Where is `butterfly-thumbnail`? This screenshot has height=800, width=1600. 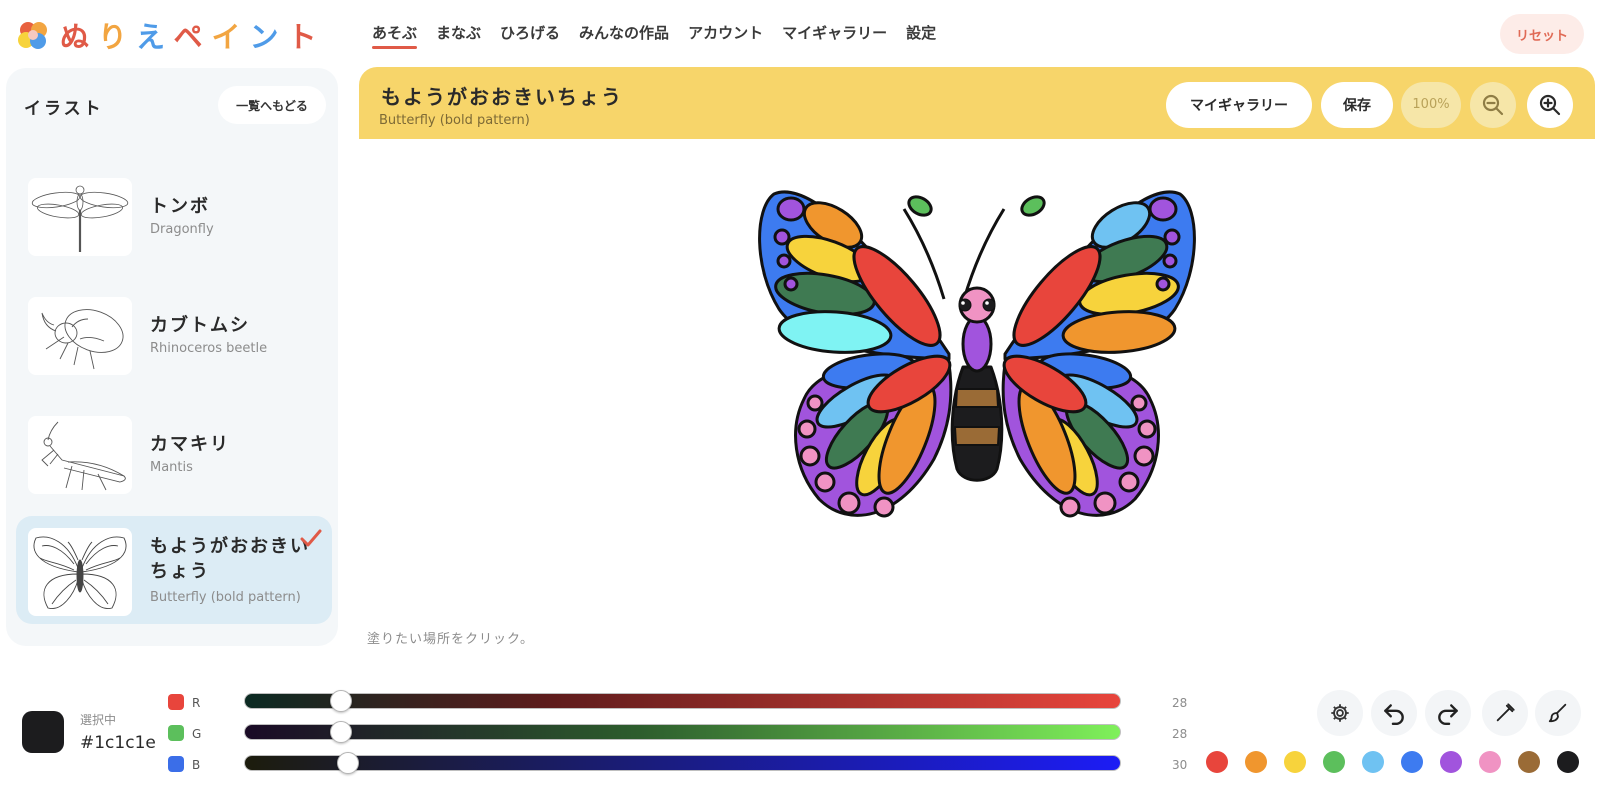 butterfly-thumbnail is located at coordinates (80, 572).